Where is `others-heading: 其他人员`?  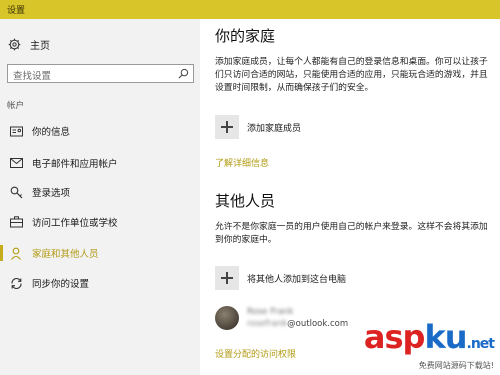
others-heading: 其他人员 is located at coordinates (245, 201).